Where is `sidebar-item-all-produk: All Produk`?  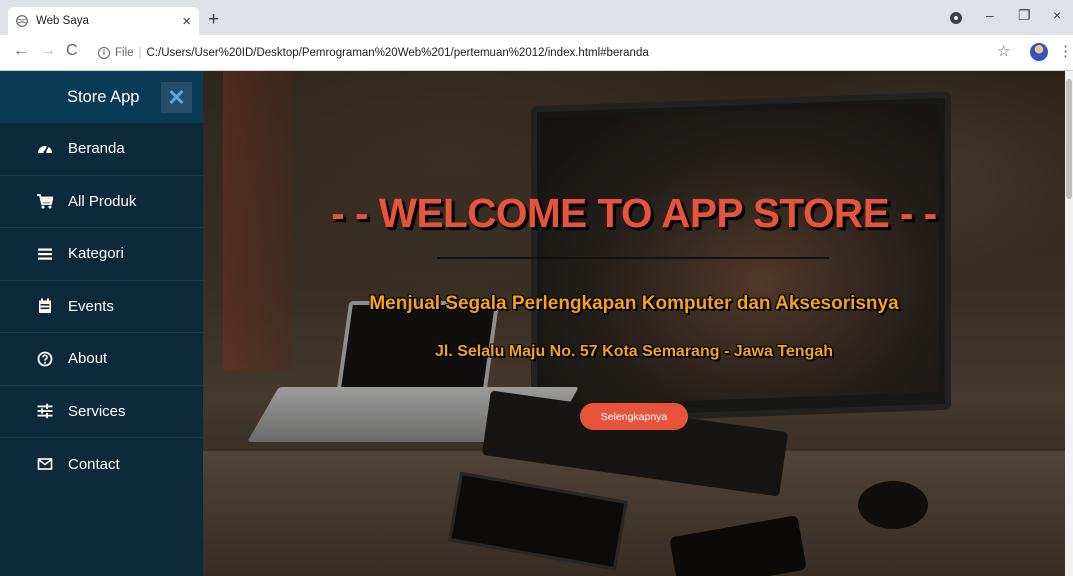
sidebar-item-all-produk: All Produk is located at coordinates (101, 202).